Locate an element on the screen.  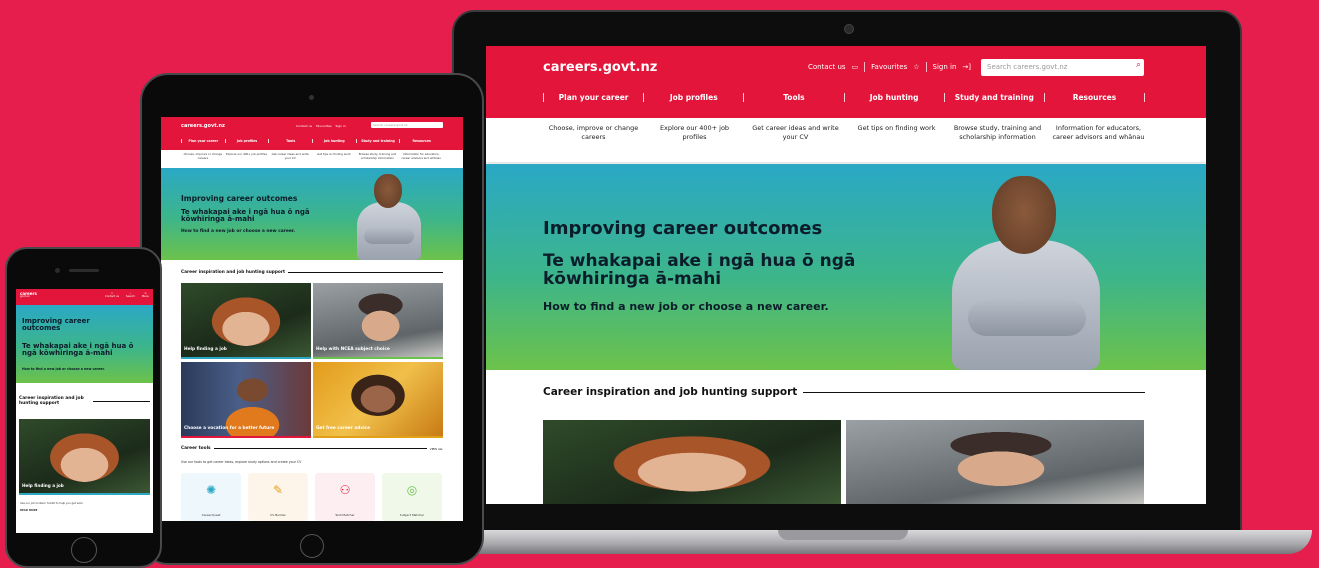
section-title: Career tools is located at coordinates (196, 448).